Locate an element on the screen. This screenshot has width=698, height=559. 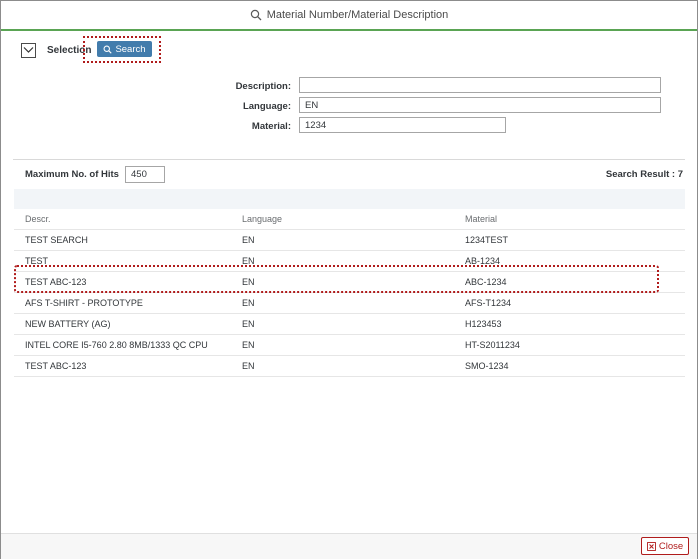
language-label: Language: is located at coordinates (266, 106).